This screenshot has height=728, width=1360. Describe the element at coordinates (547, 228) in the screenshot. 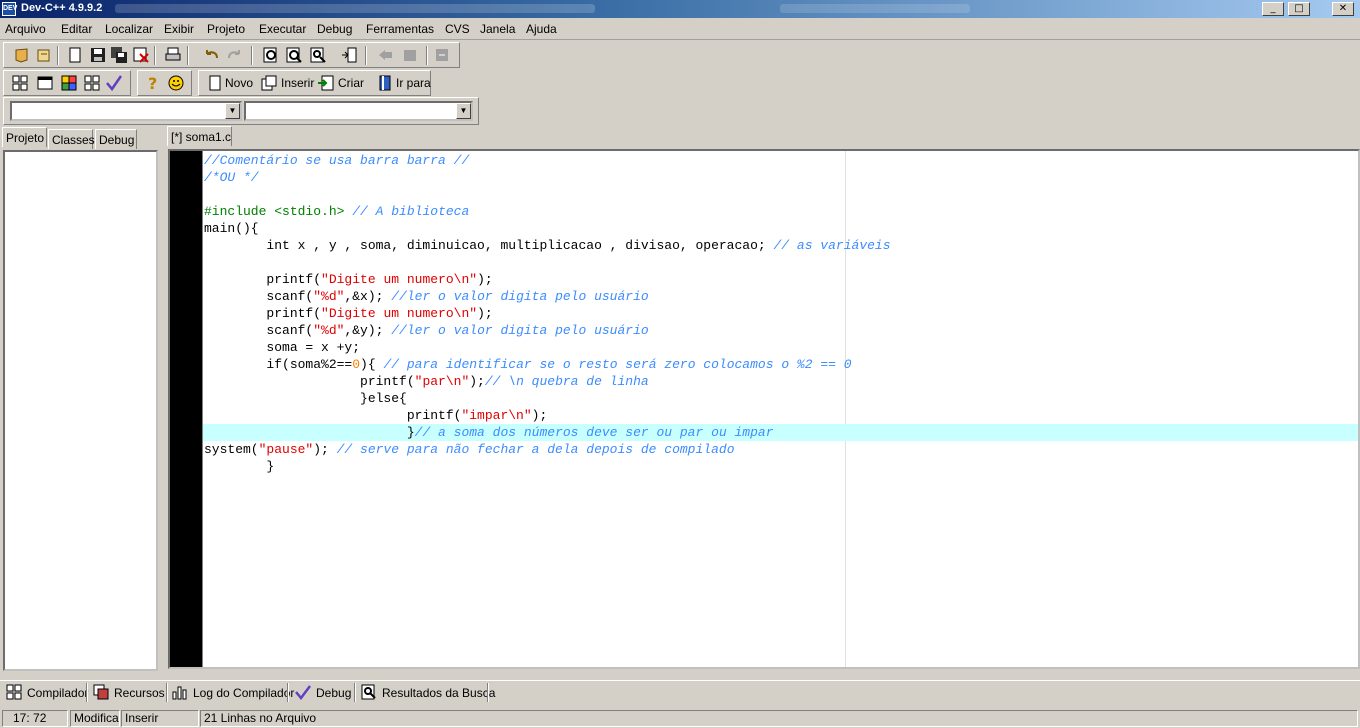

I see `code-line: main(){` at that location.